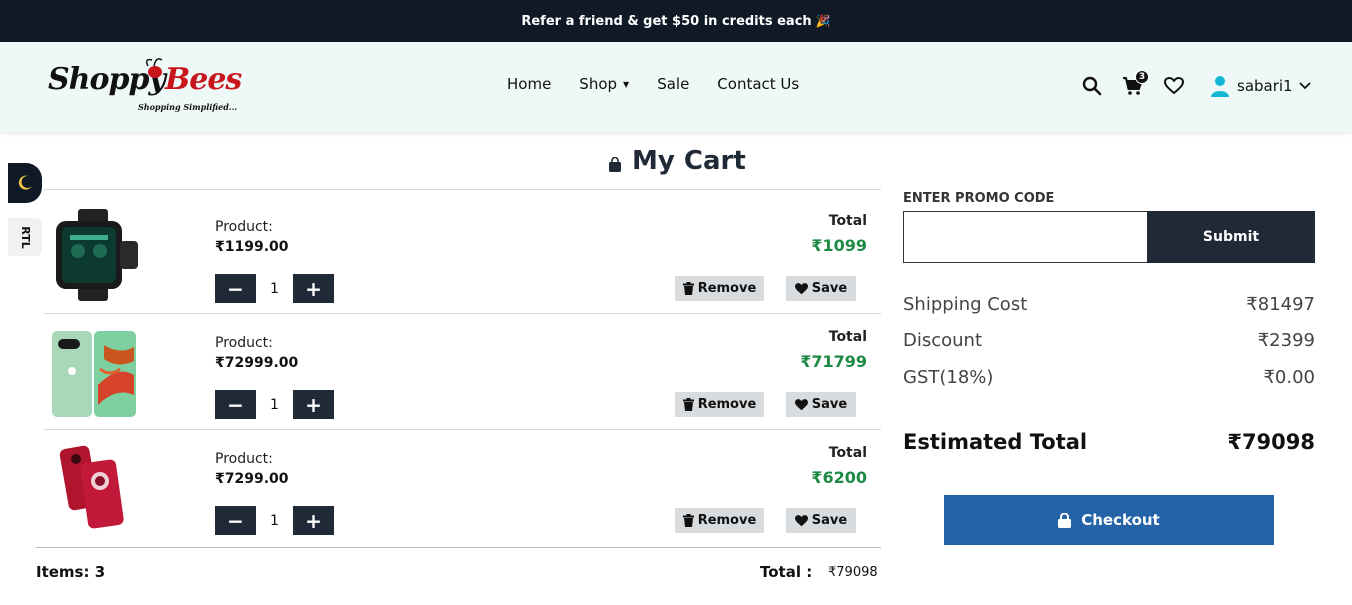  I want to click on moon-icon, so click(25, 182).